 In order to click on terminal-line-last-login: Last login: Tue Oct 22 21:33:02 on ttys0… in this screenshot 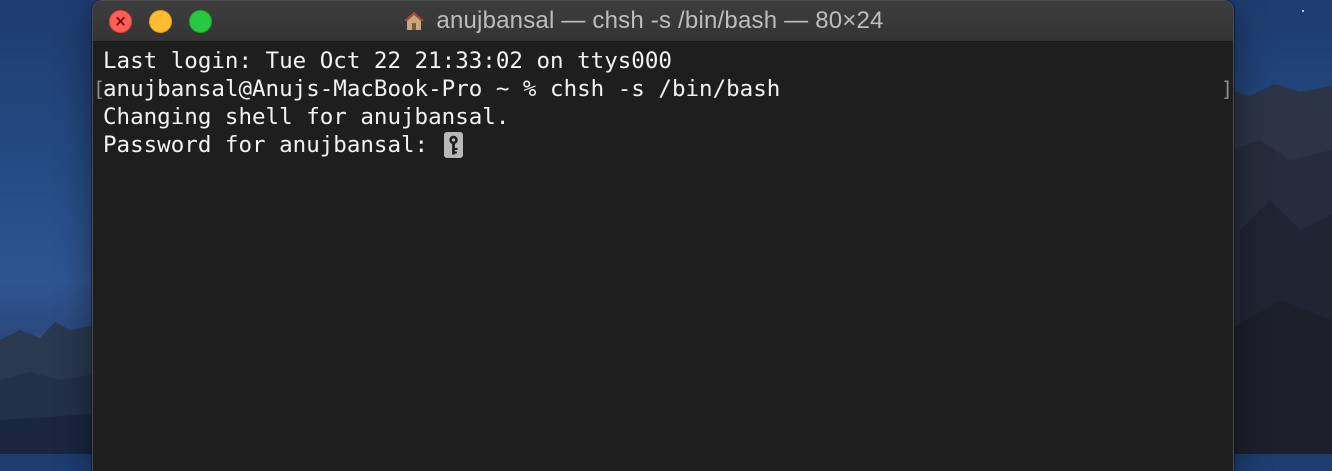, I will do `click(387, 61)`.